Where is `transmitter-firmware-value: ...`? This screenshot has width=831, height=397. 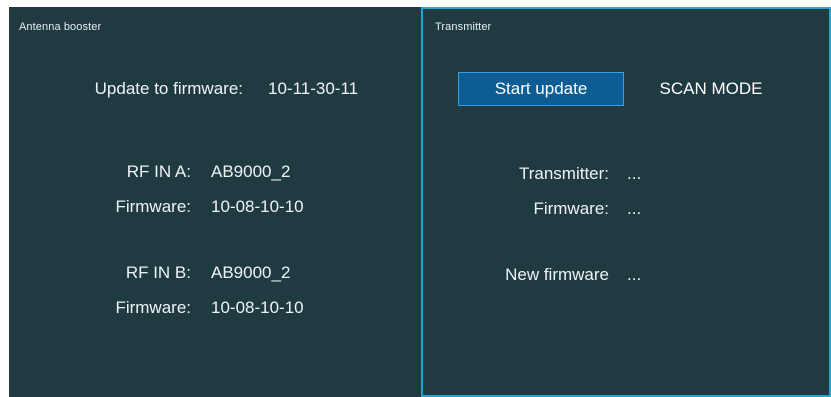
transmitter-firmware-value: ... is located at coordinates (634, 208).